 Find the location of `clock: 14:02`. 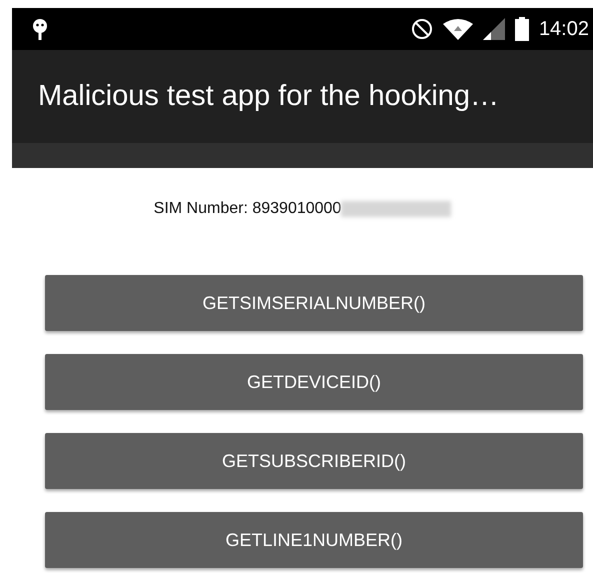

clock: 14:02 is located at coordinates (564, 29).